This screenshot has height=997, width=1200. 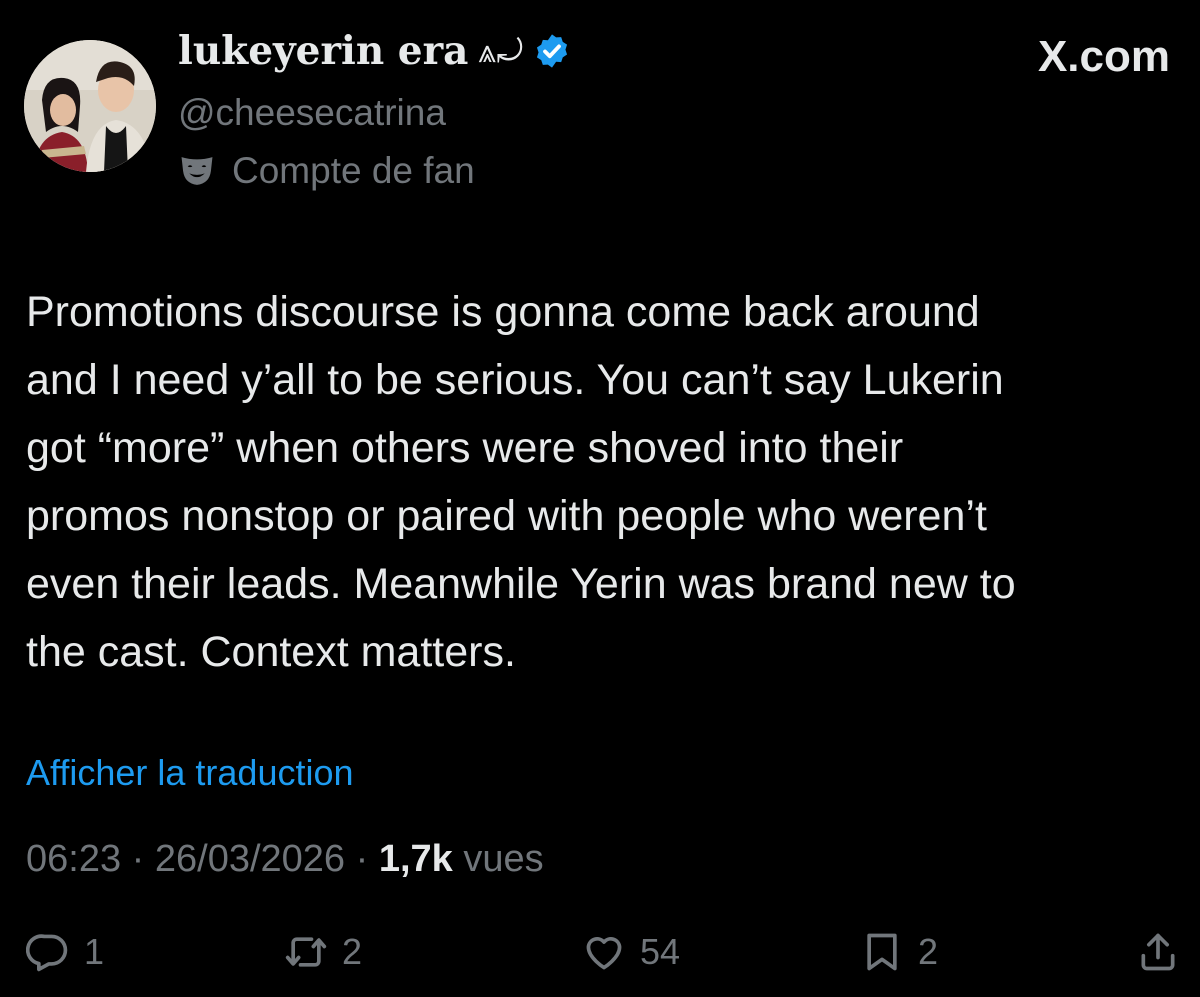 What do you see at coordinates (306, 952) in the screenshot?
I see `repost-icon` at bounding box center [306, 952].